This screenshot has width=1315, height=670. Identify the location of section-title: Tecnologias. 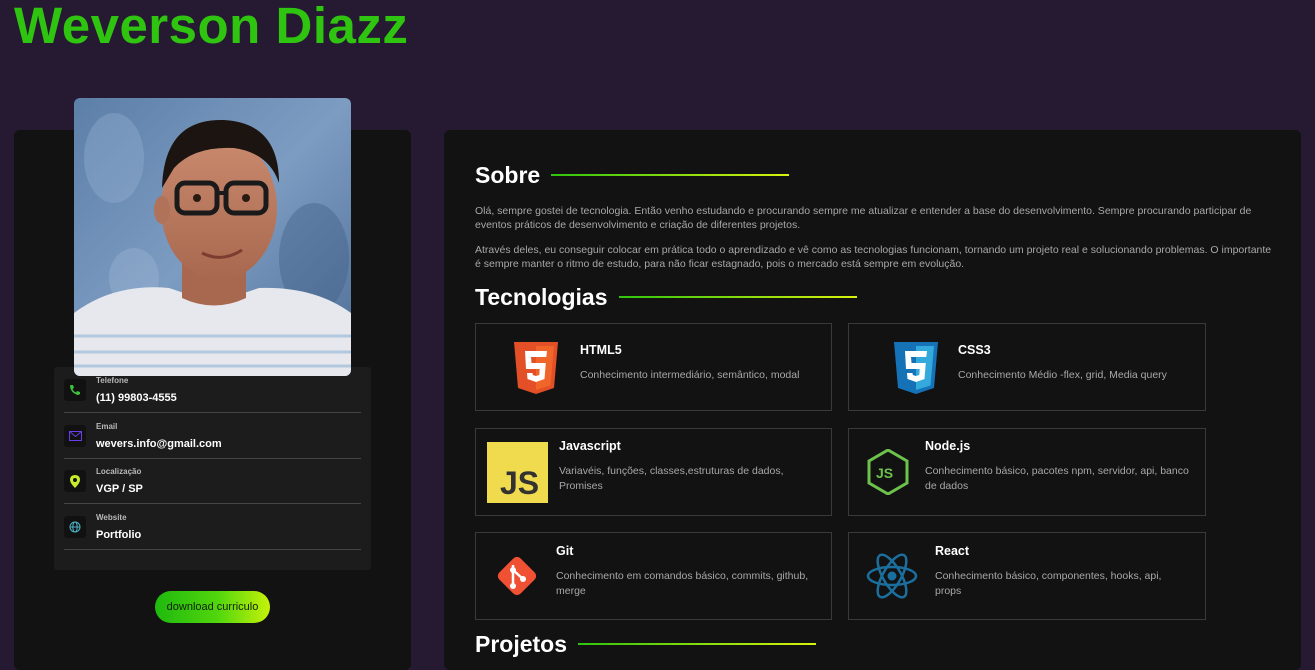
(541, 297).